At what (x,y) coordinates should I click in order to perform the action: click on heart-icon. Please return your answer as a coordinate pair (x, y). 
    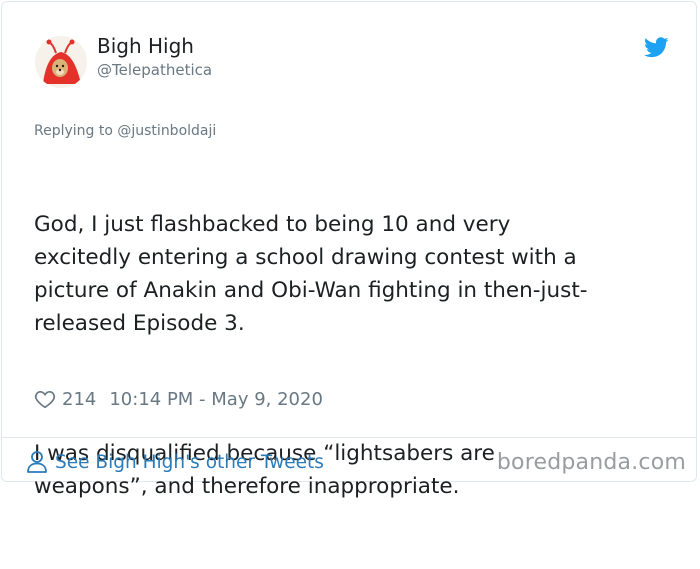
    Looking at the image, I should click on (45, 399).